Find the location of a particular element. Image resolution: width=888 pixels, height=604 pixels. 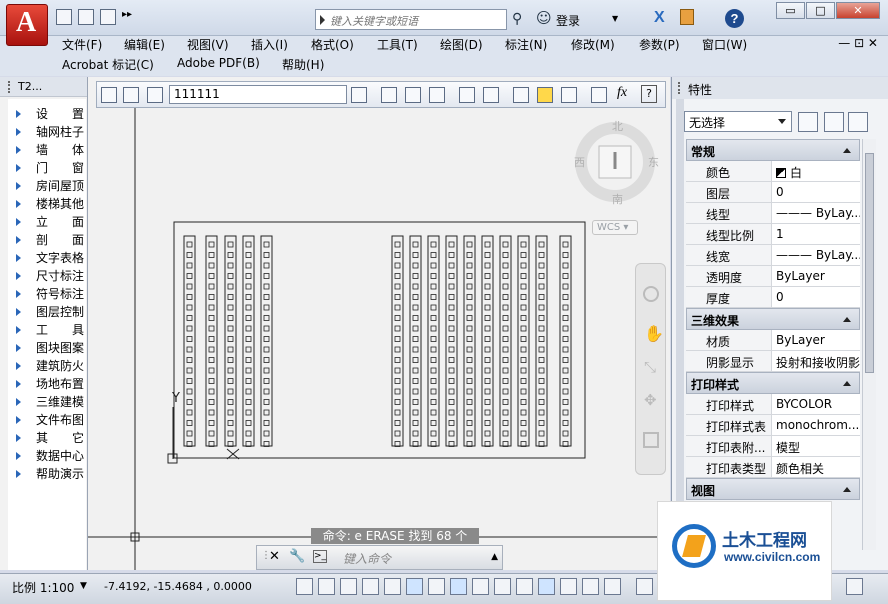

prop-row-thickness: 厚度 0 is located at coordinates (773, 297).